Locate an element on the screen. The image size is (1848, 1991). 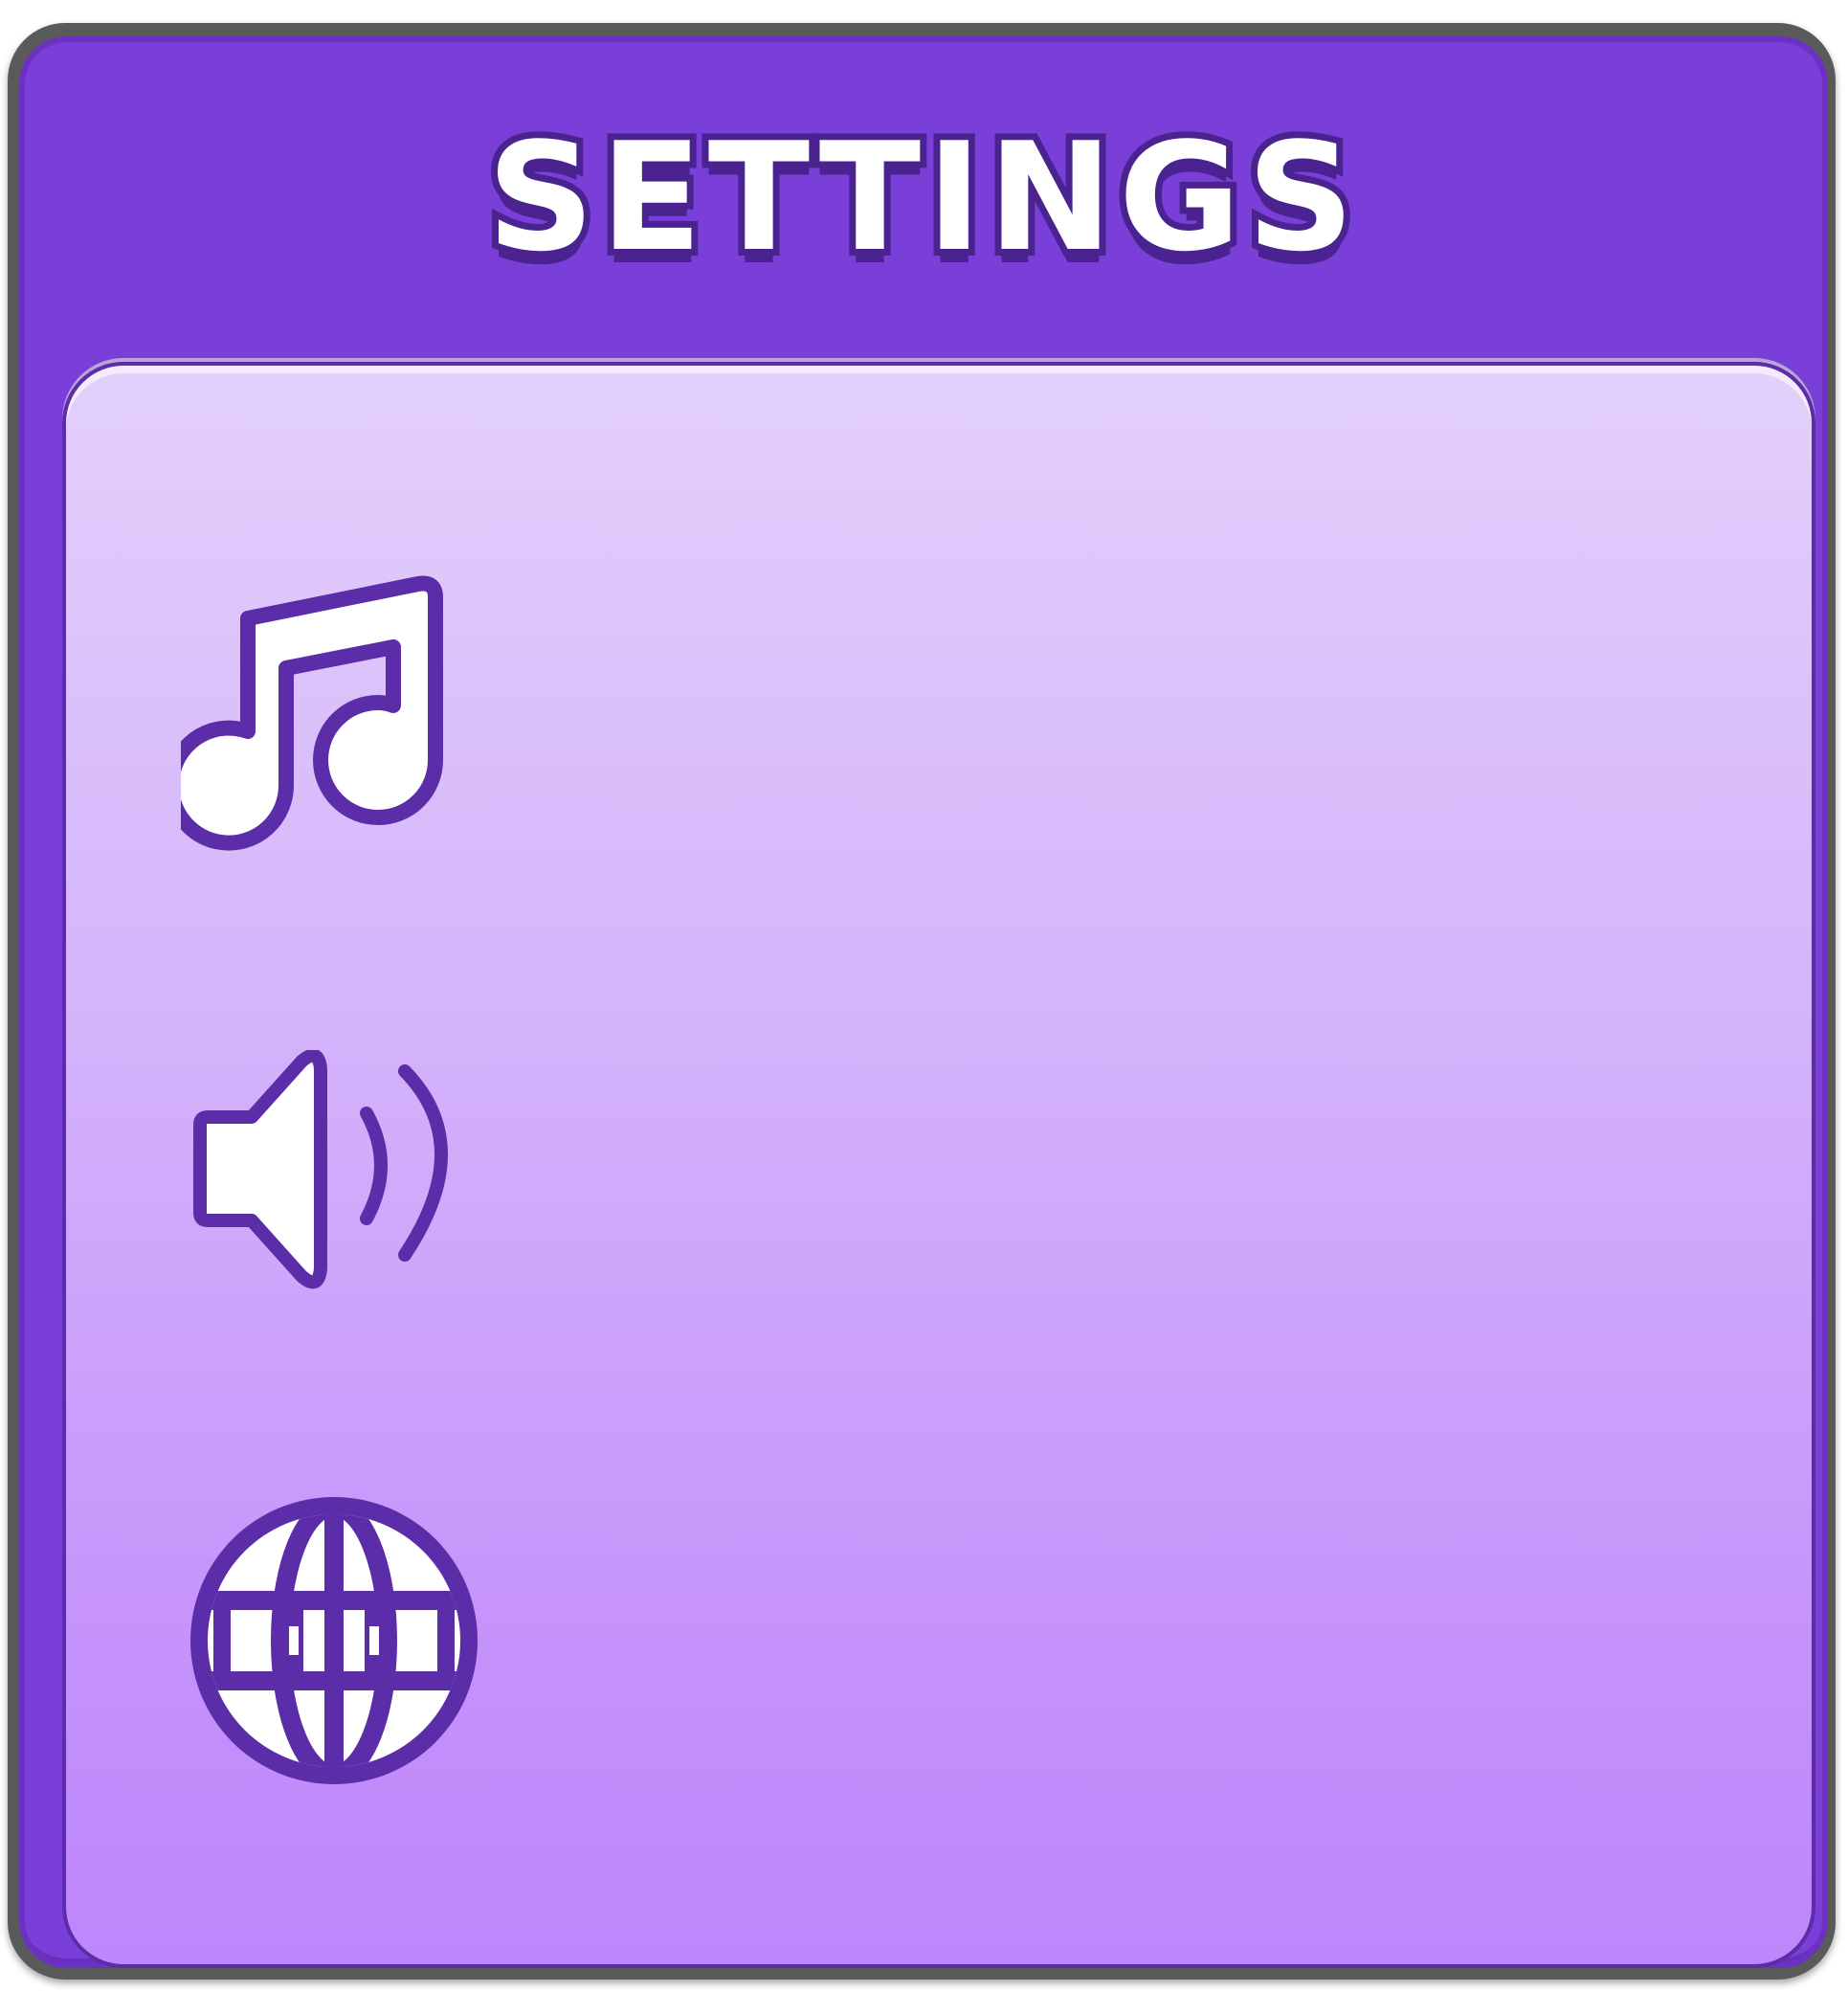
music-note-icon is located at coordinates (320, 712).